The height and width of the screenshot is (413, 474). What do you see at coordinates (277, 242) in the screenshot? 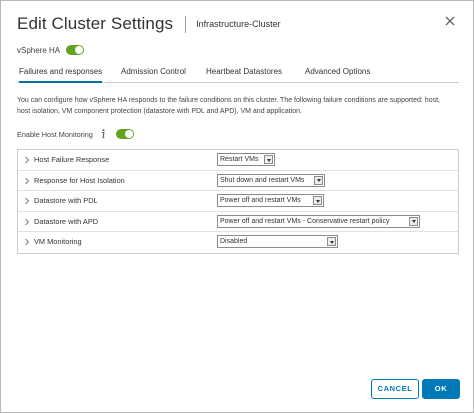
I see `vm-monitoring-select: Disabled` at bounding box center [277, 242].